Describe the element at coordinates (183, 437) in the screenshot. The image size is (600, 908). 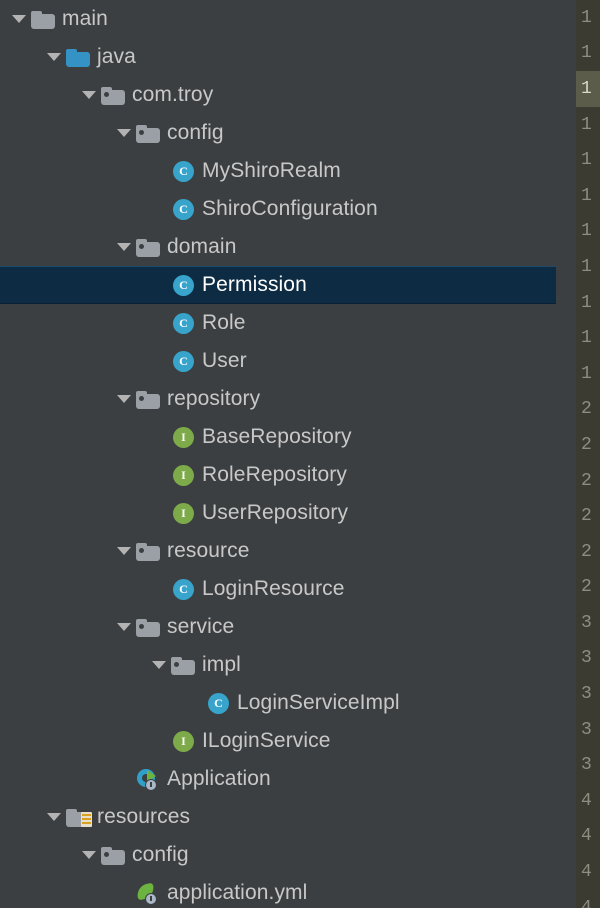
I see `java-interface-icon: I` at that location.